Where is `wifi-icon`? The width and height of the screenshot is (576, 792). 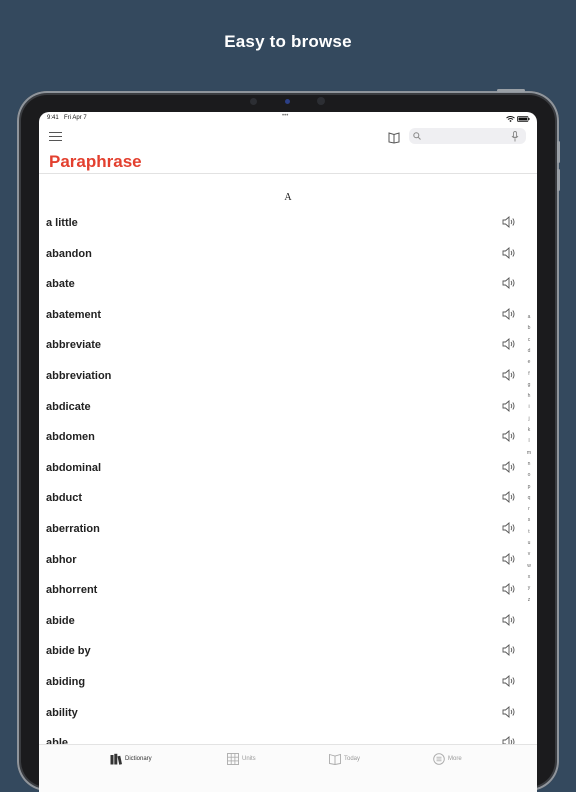
wifi-icon is located at coordinates (510, 119).